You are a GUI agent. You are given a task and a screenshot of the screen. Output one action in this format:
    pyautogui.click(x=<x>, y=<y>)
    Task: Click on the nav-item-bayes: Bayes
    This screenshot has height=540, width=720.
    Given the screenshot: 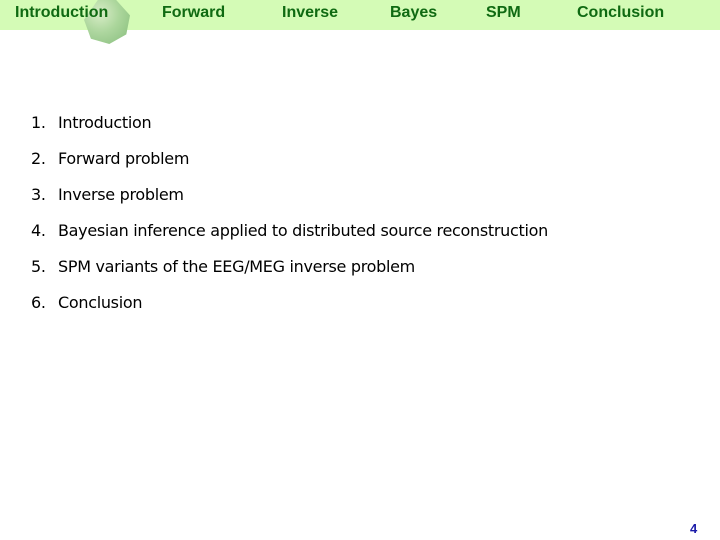 What is the action you would take?
    pyautogui.click(x=413, y=13)
    